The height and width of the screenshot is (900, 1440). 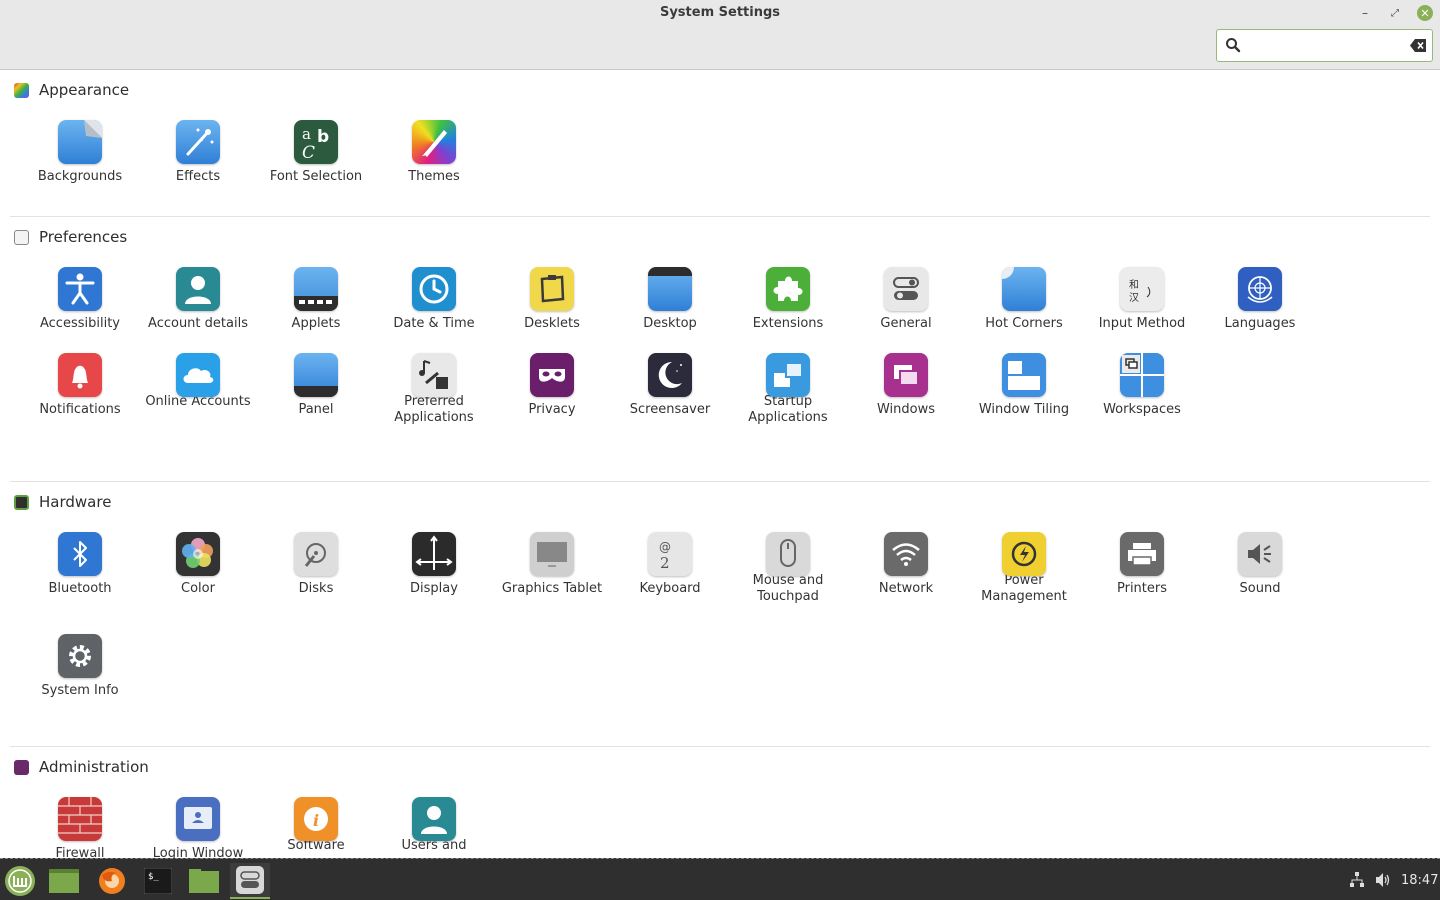 I want to click on firefox-button, so click(x=112, y=881).